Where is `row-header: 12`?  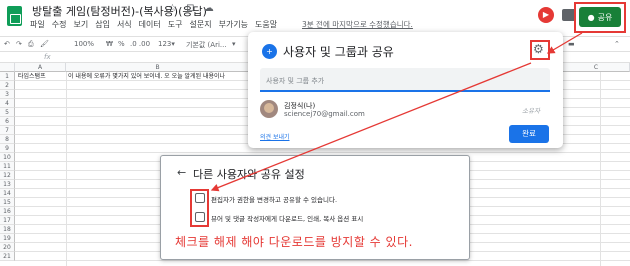 row-header: 12 is located at coordinates (7, 175).